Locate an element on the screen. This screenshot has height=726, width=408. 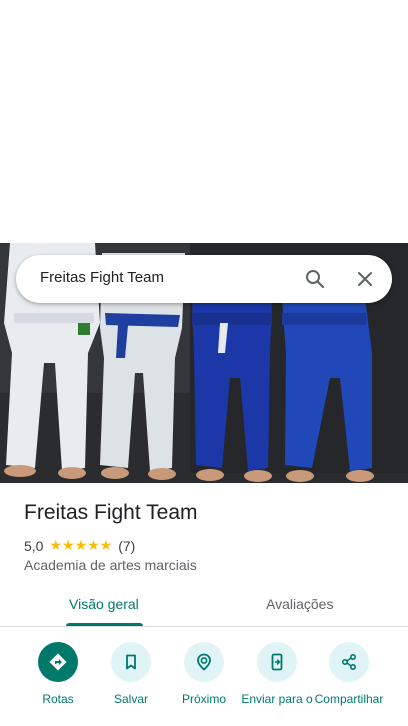
star-rating-icon: ★★★★★ is located at coordinates (81, 545).